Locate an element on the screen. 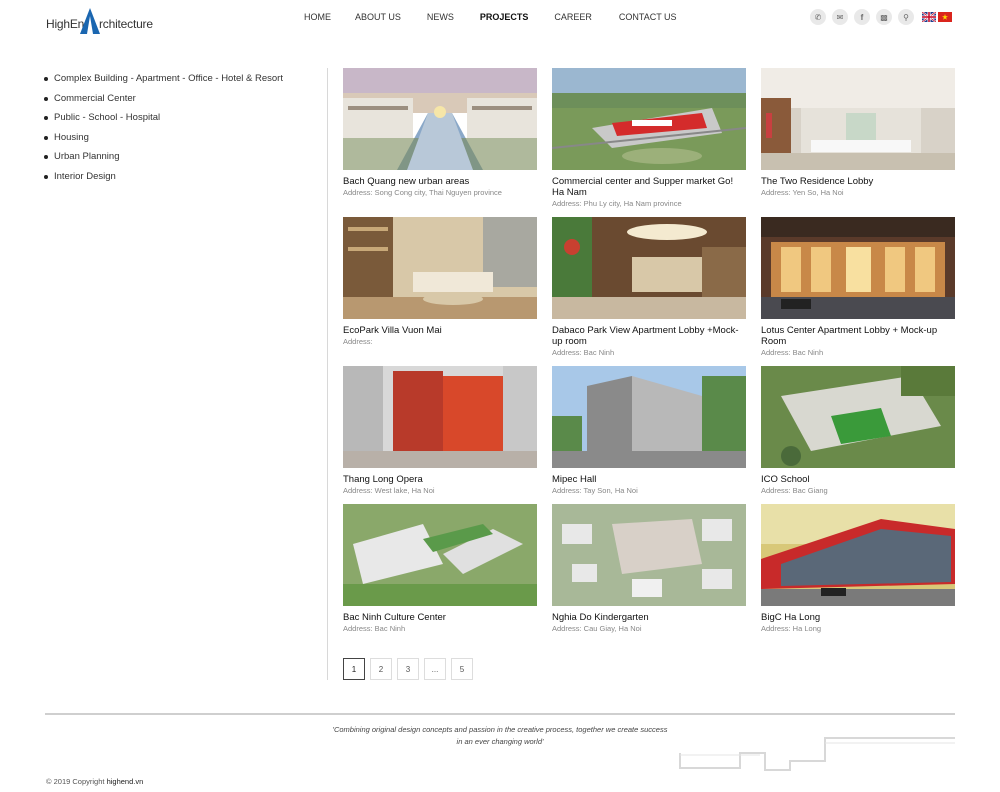 This screenshot has width=1000, height=792. copyright-site-link: highend.vn is located at coordinates (125, 781).